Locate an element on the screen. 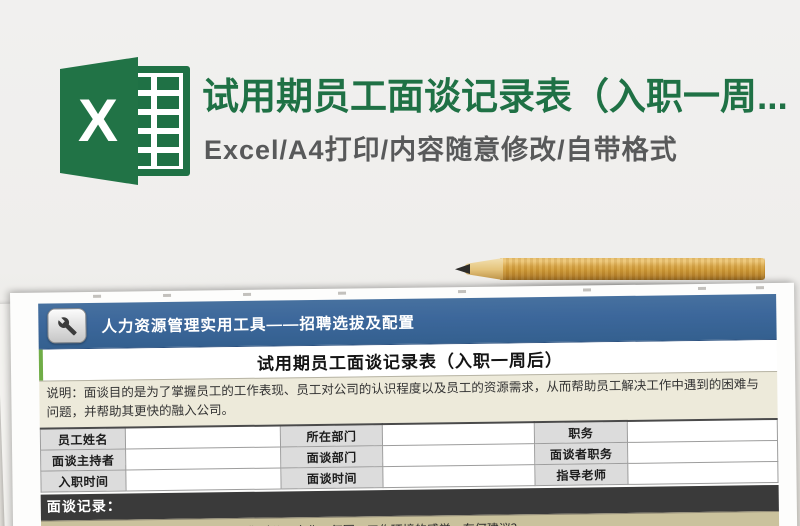 The image size is (800, 526). svg-text: X is located at coordinates (98, 120).